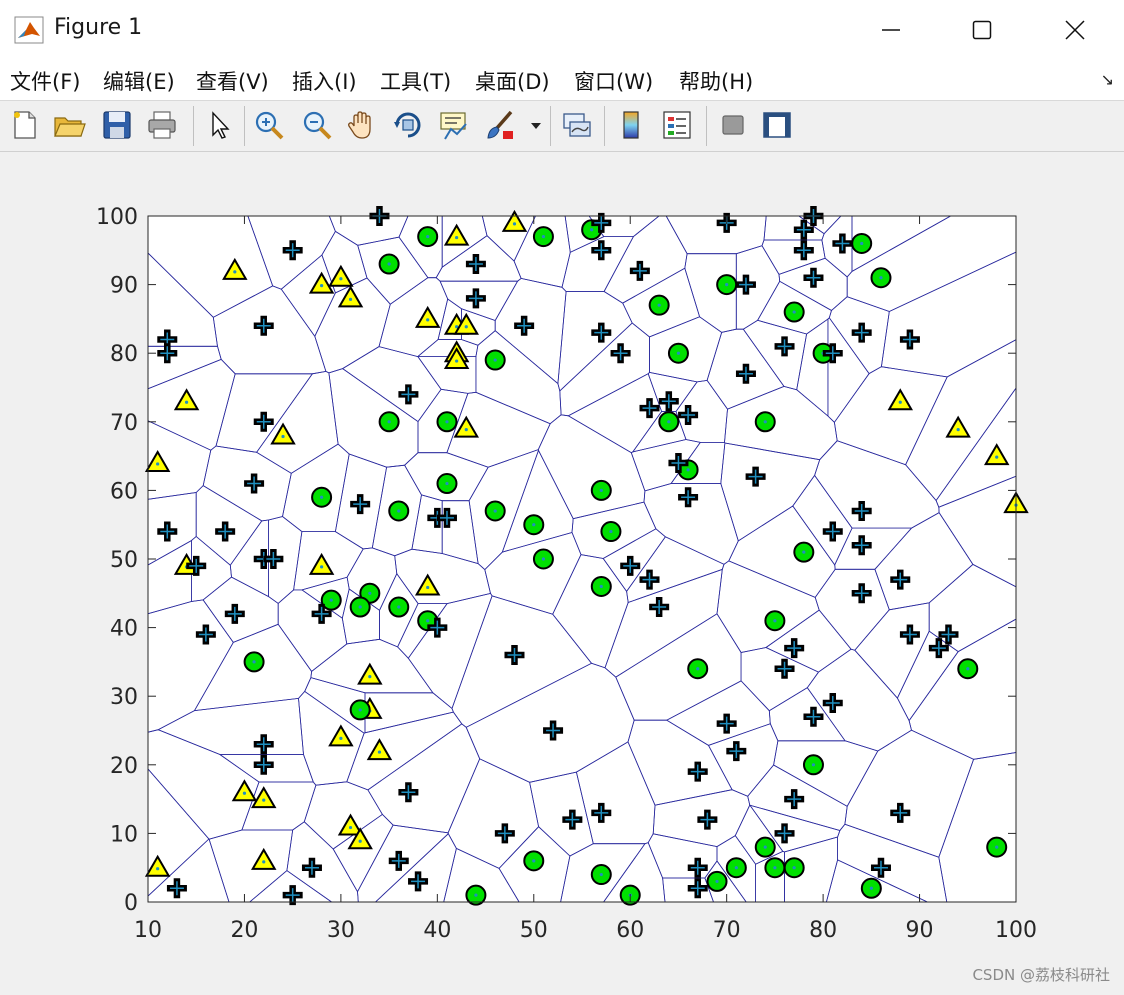  Describe the element at coordinates (677, 125) in the screenshot. I see `legend-icon` at that location.